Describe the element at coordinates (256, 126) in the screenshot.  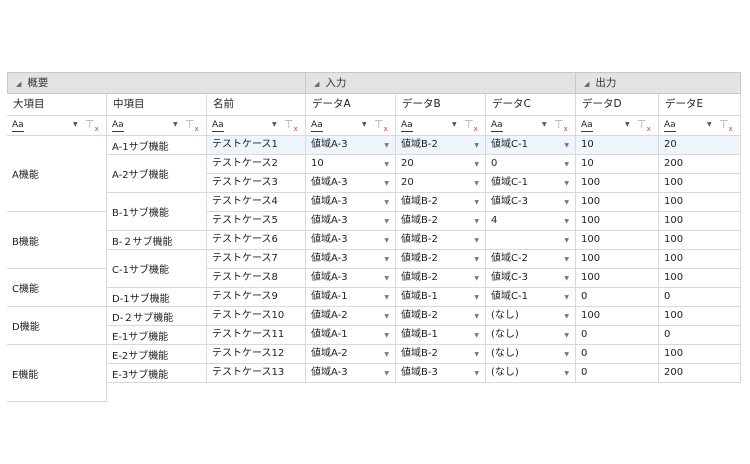
I see `filter-cell-2: Aa ▼ ⊤x` at that location.